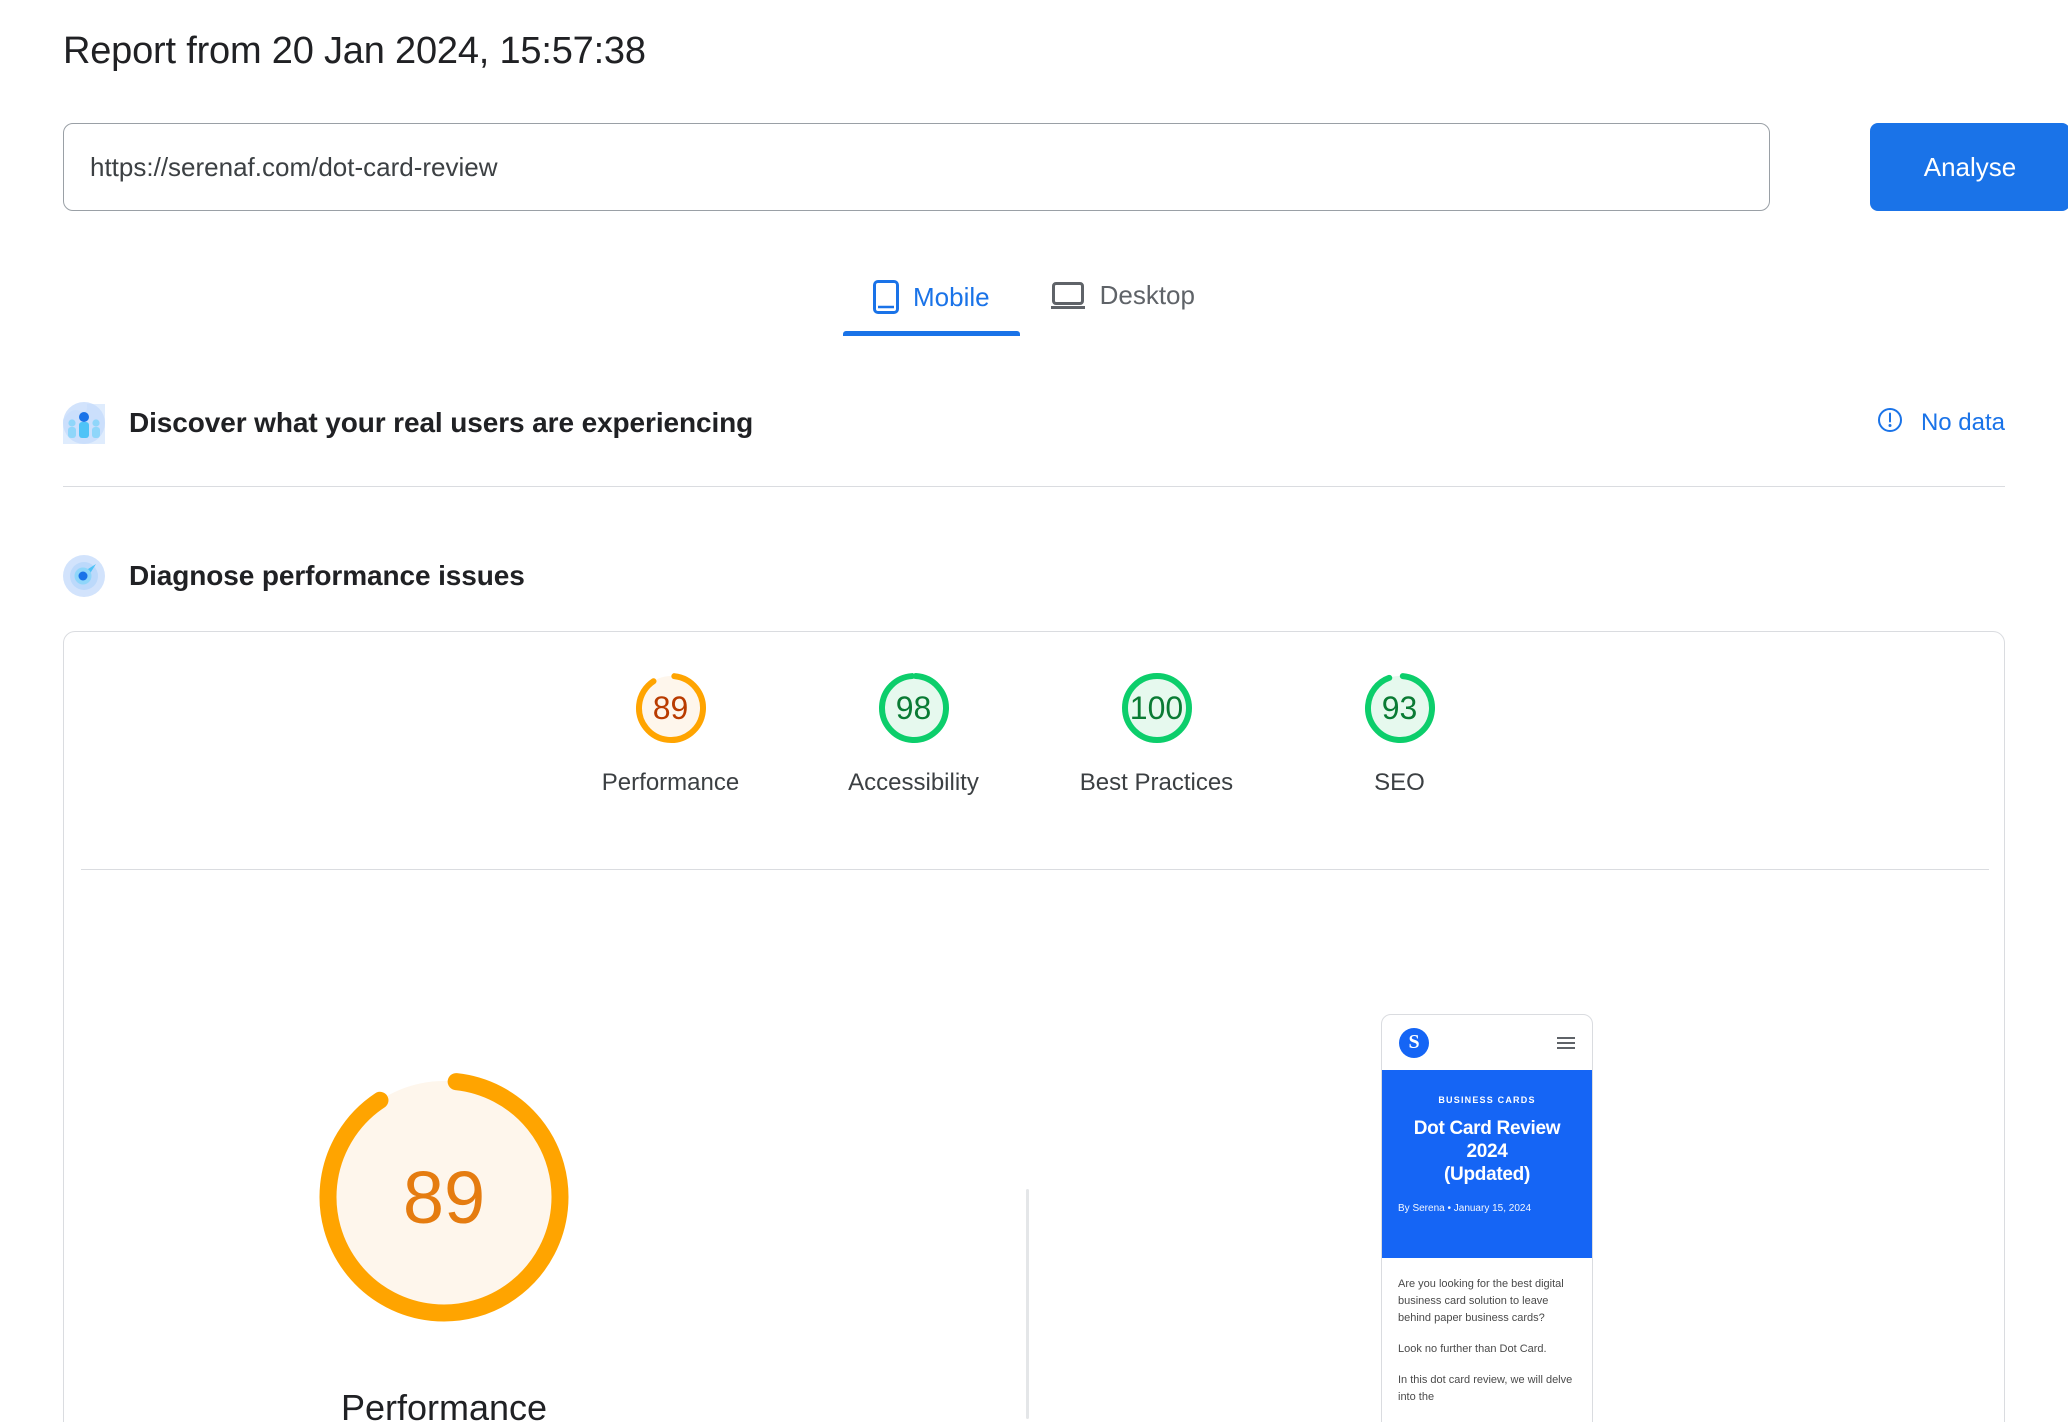  What do you see at coordinates (913, 782) in the screenshot?
I see `gauge-label-accessibility: Accessibility` at bounding box center [913, 782].